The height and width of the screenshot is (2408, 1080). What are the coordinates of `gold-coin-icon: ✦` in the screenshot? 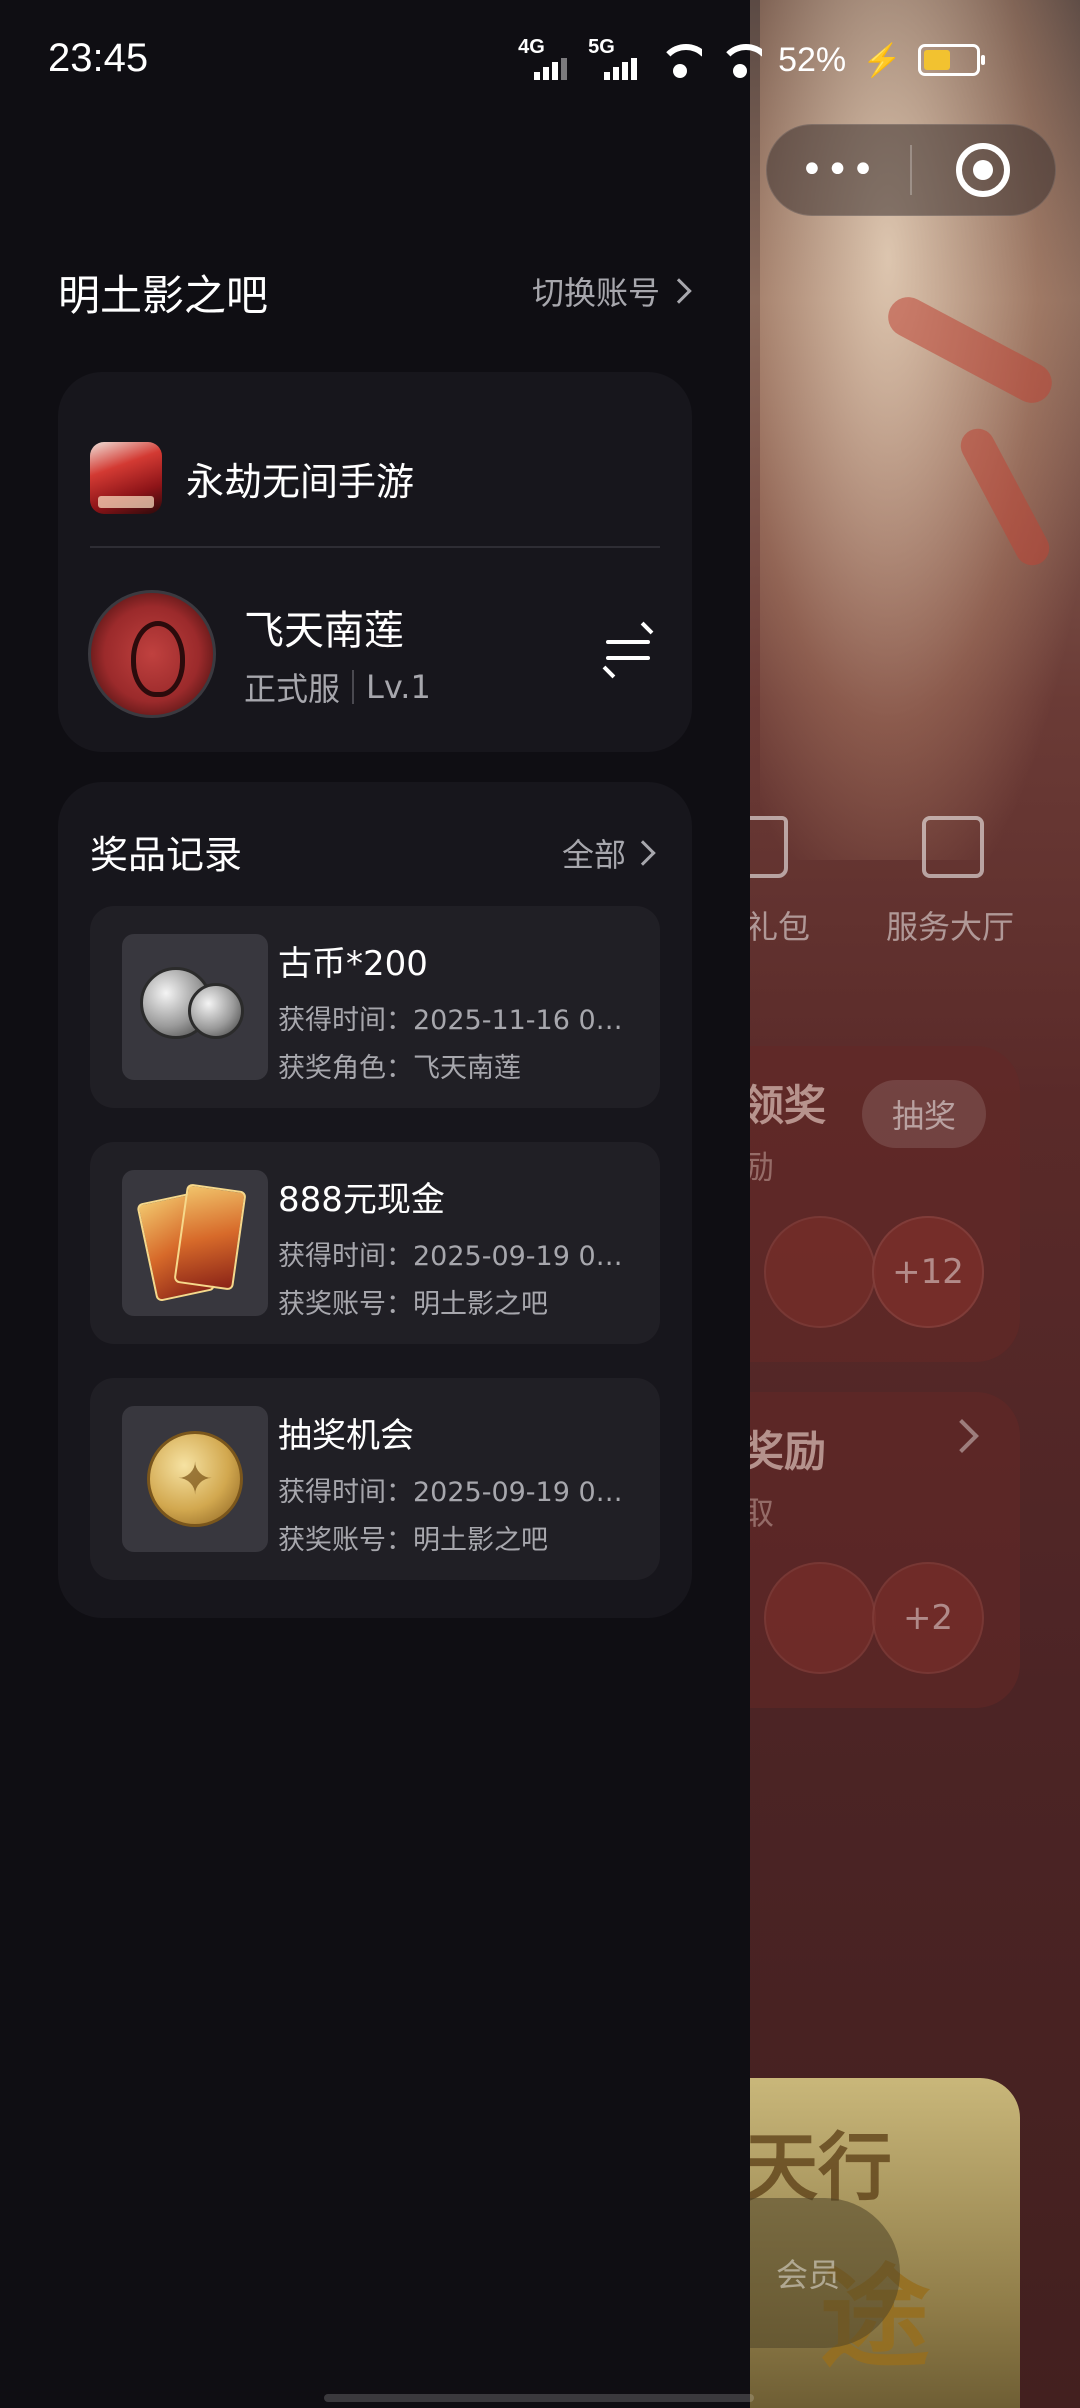 It's located at (195, 1479).